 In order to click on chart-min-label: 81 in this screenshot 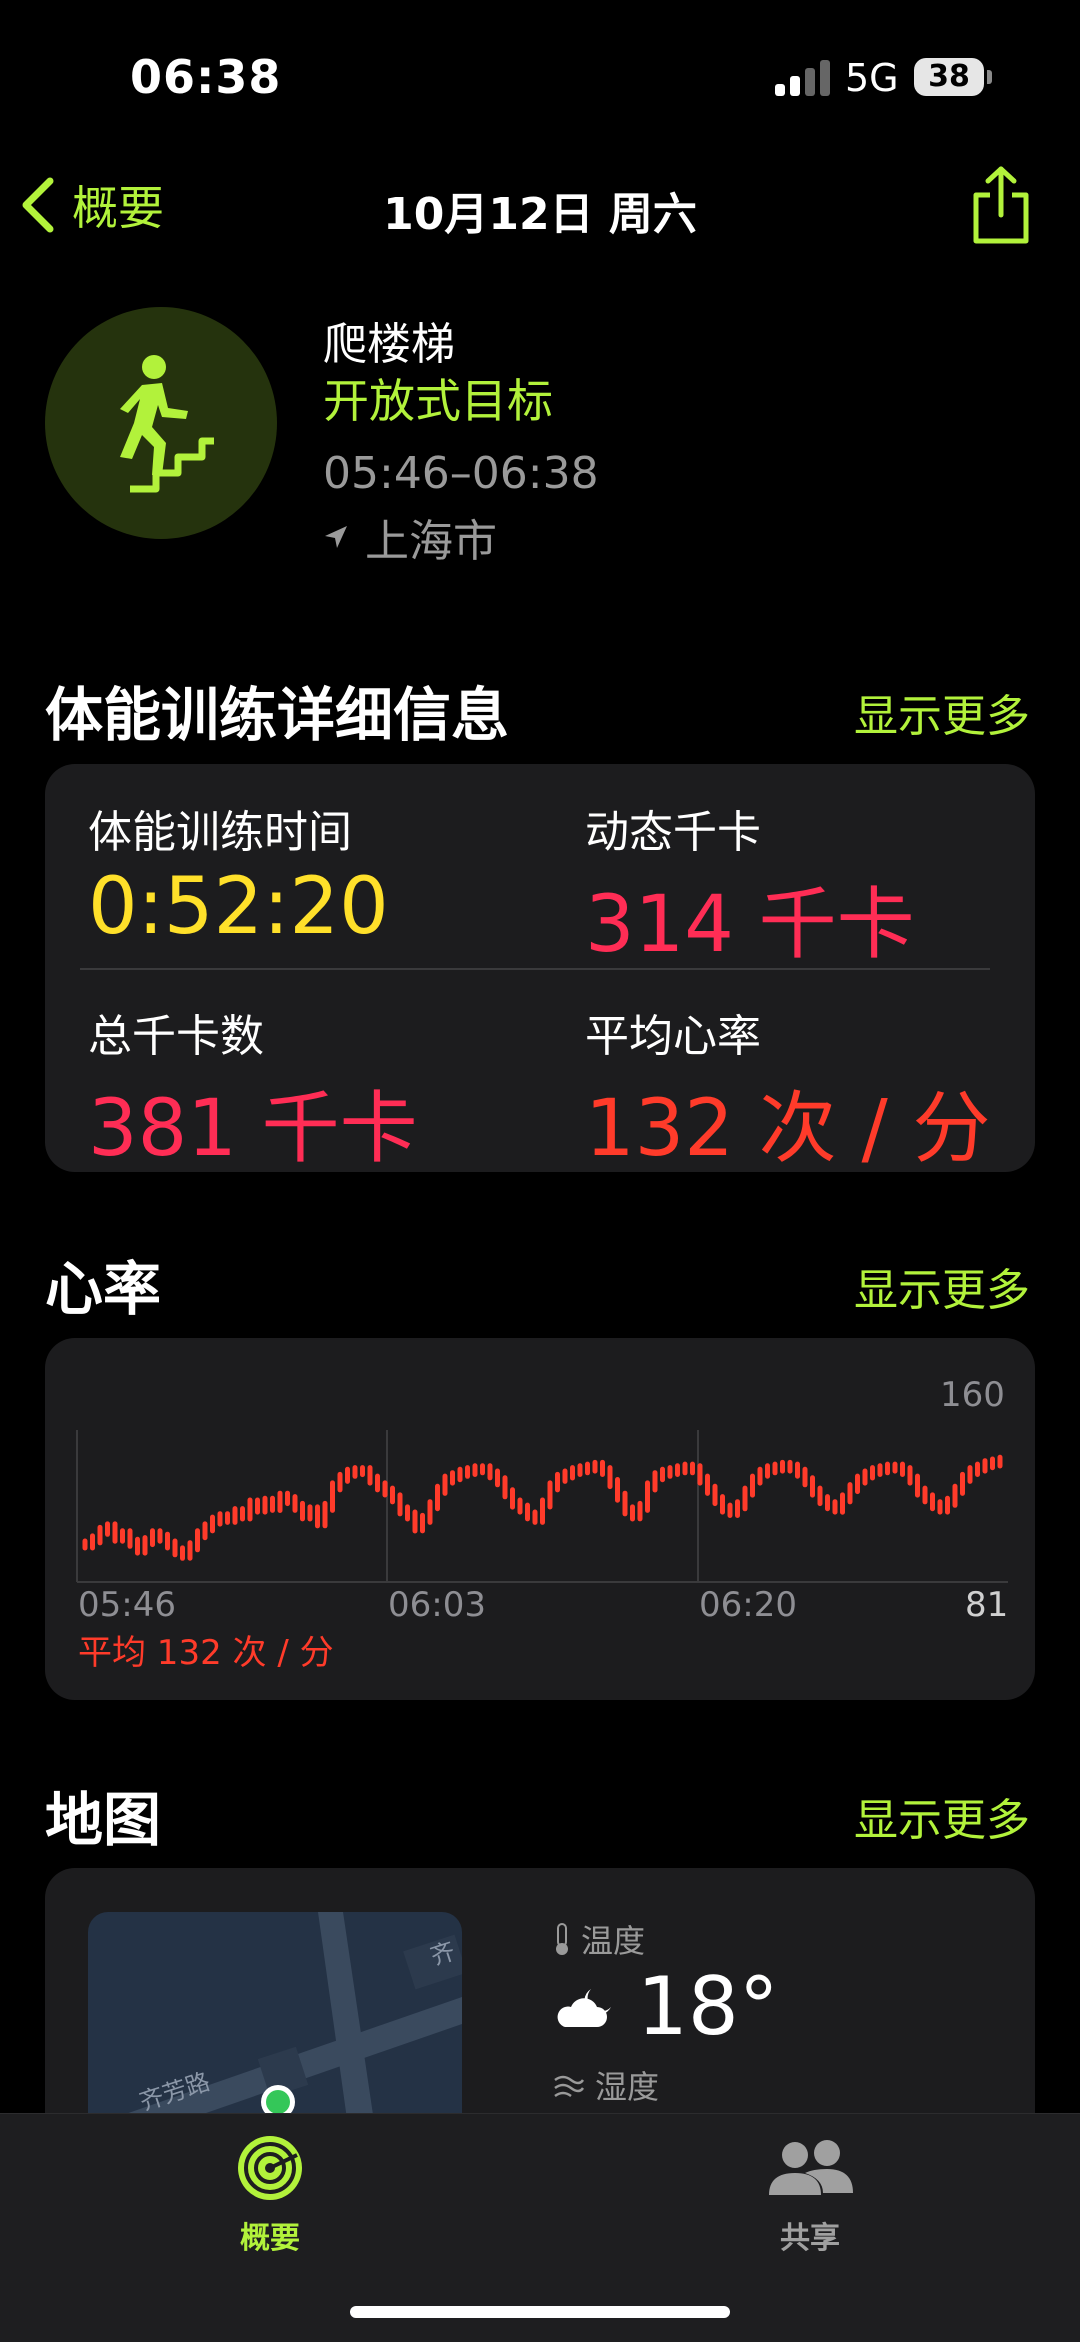, I will do `click(987, 1605)`.